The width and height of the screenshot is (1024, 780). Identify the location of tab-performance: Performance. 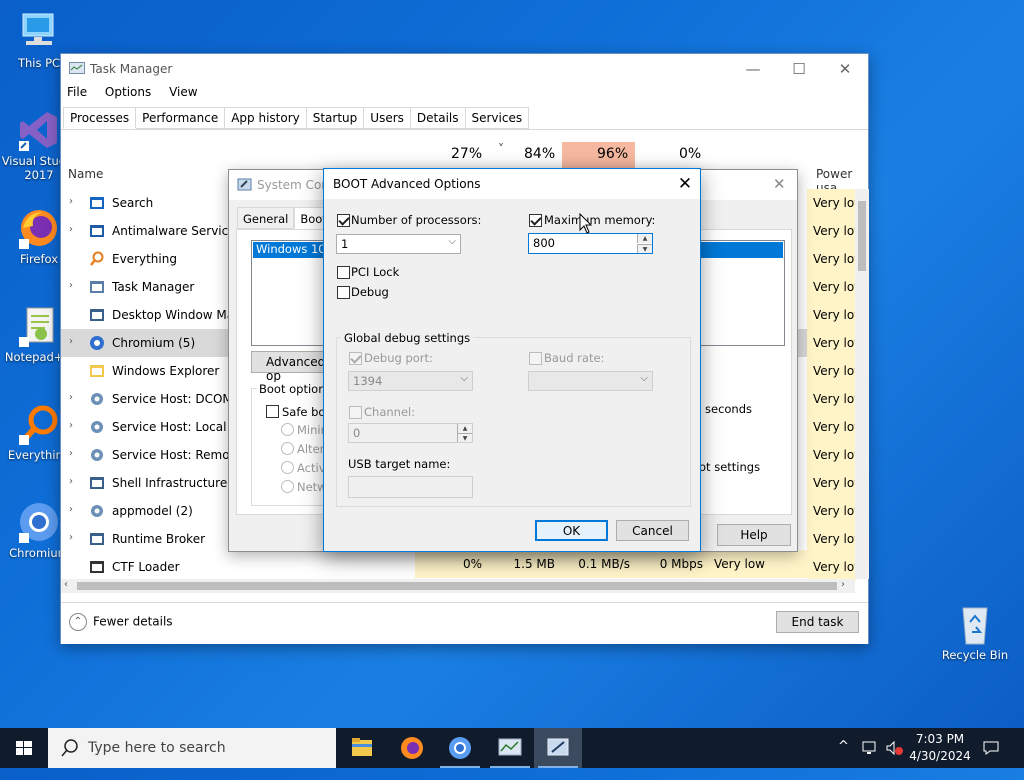
(181, 118).